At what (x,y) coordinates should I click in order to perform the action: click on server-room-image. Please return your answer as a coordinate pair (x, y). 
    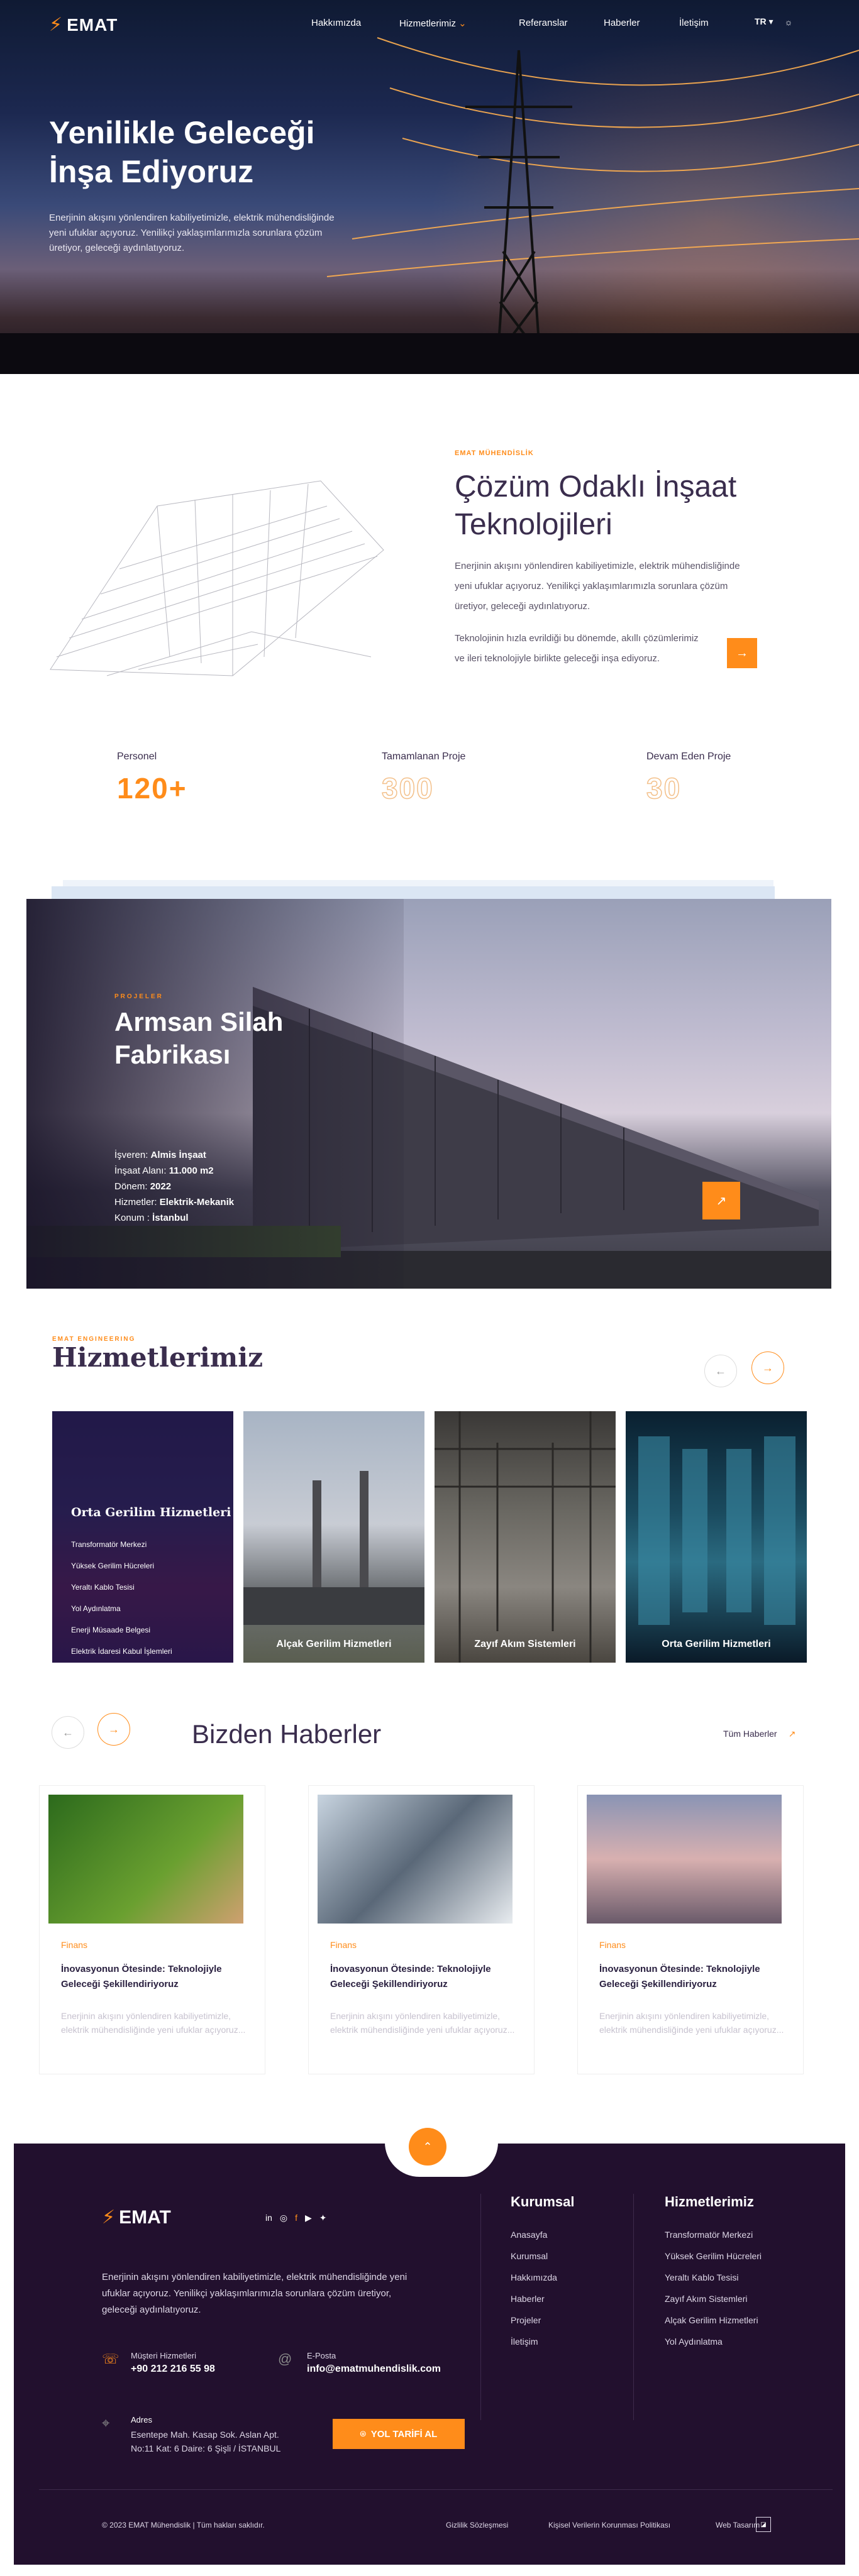
    Looking at the image, I should click on (716, 1531).